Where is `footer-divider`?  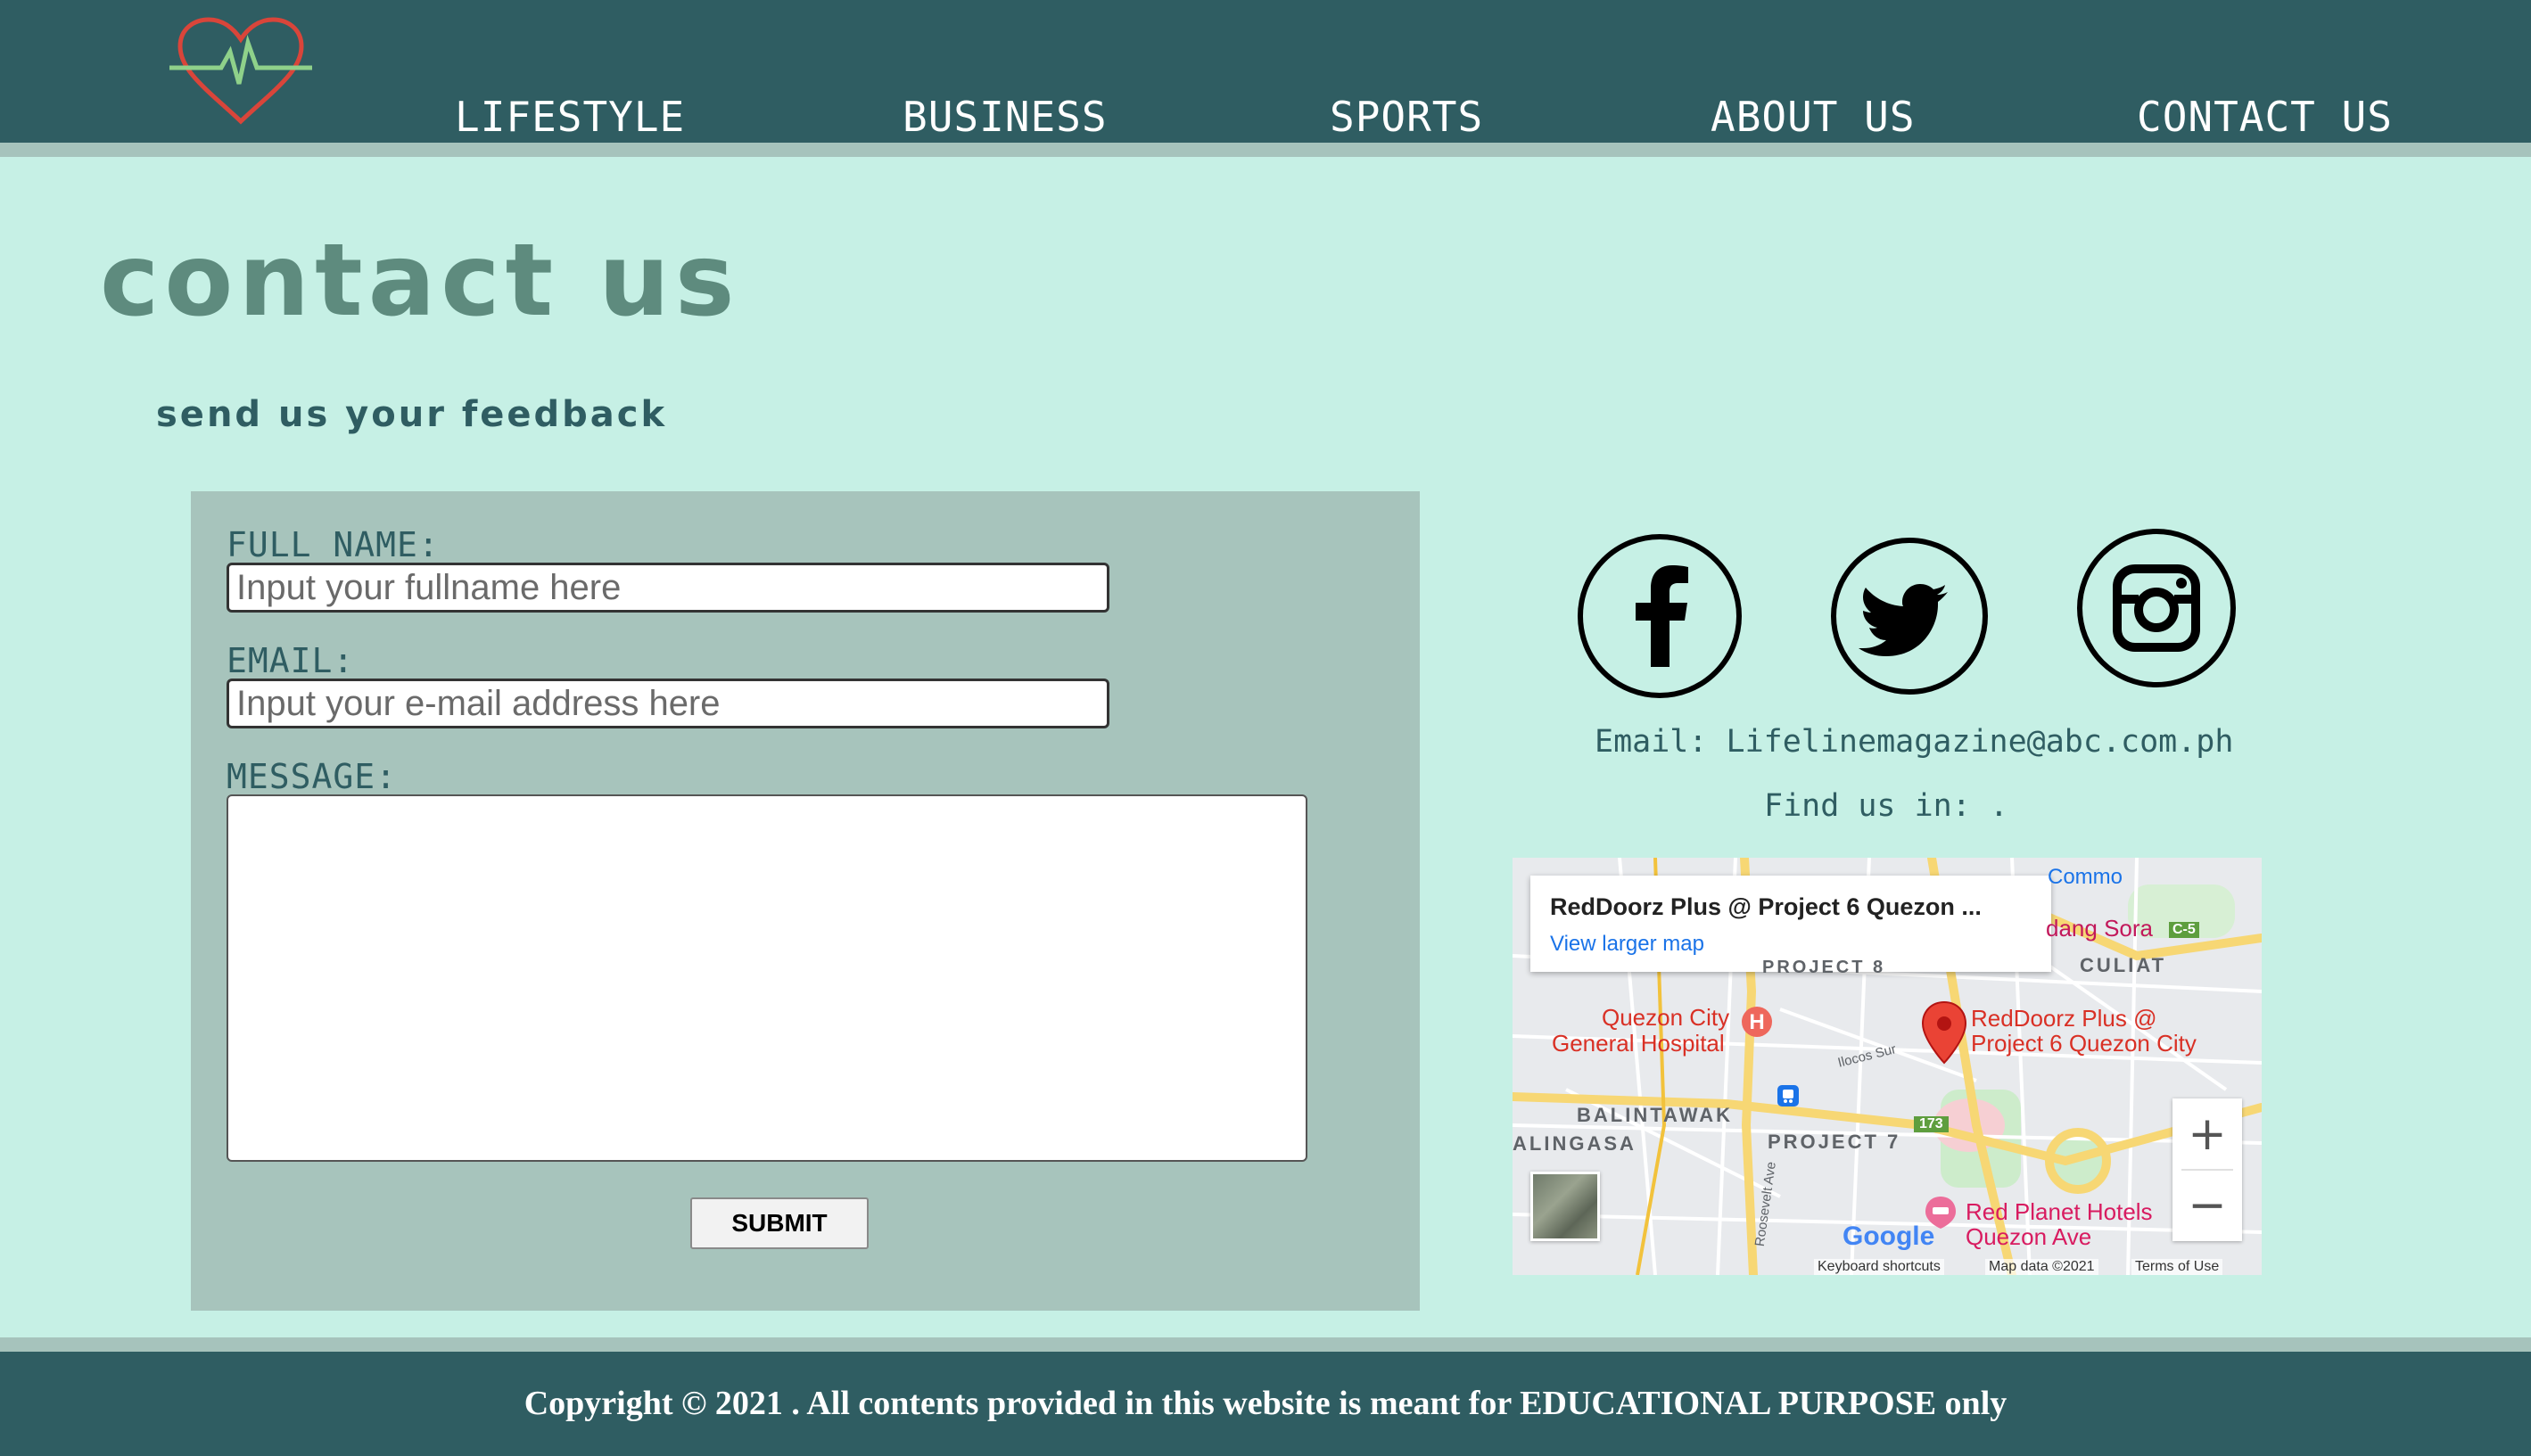 footer-divider is located at coordinates (1265, 1345).